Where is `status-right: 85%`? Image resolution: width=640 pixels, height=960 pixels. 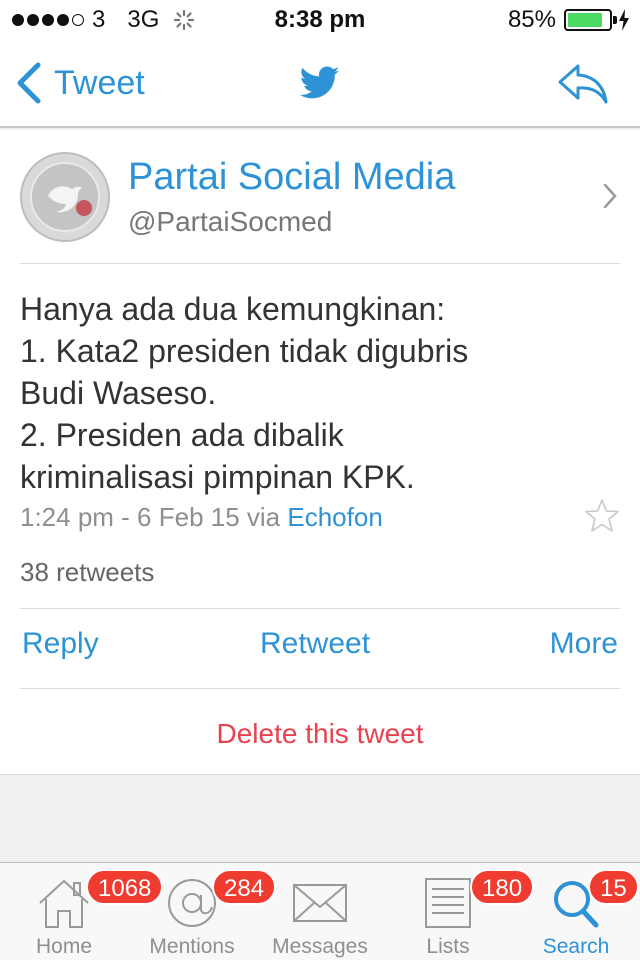
status-right: 85% is located at coordinates (569, 20).